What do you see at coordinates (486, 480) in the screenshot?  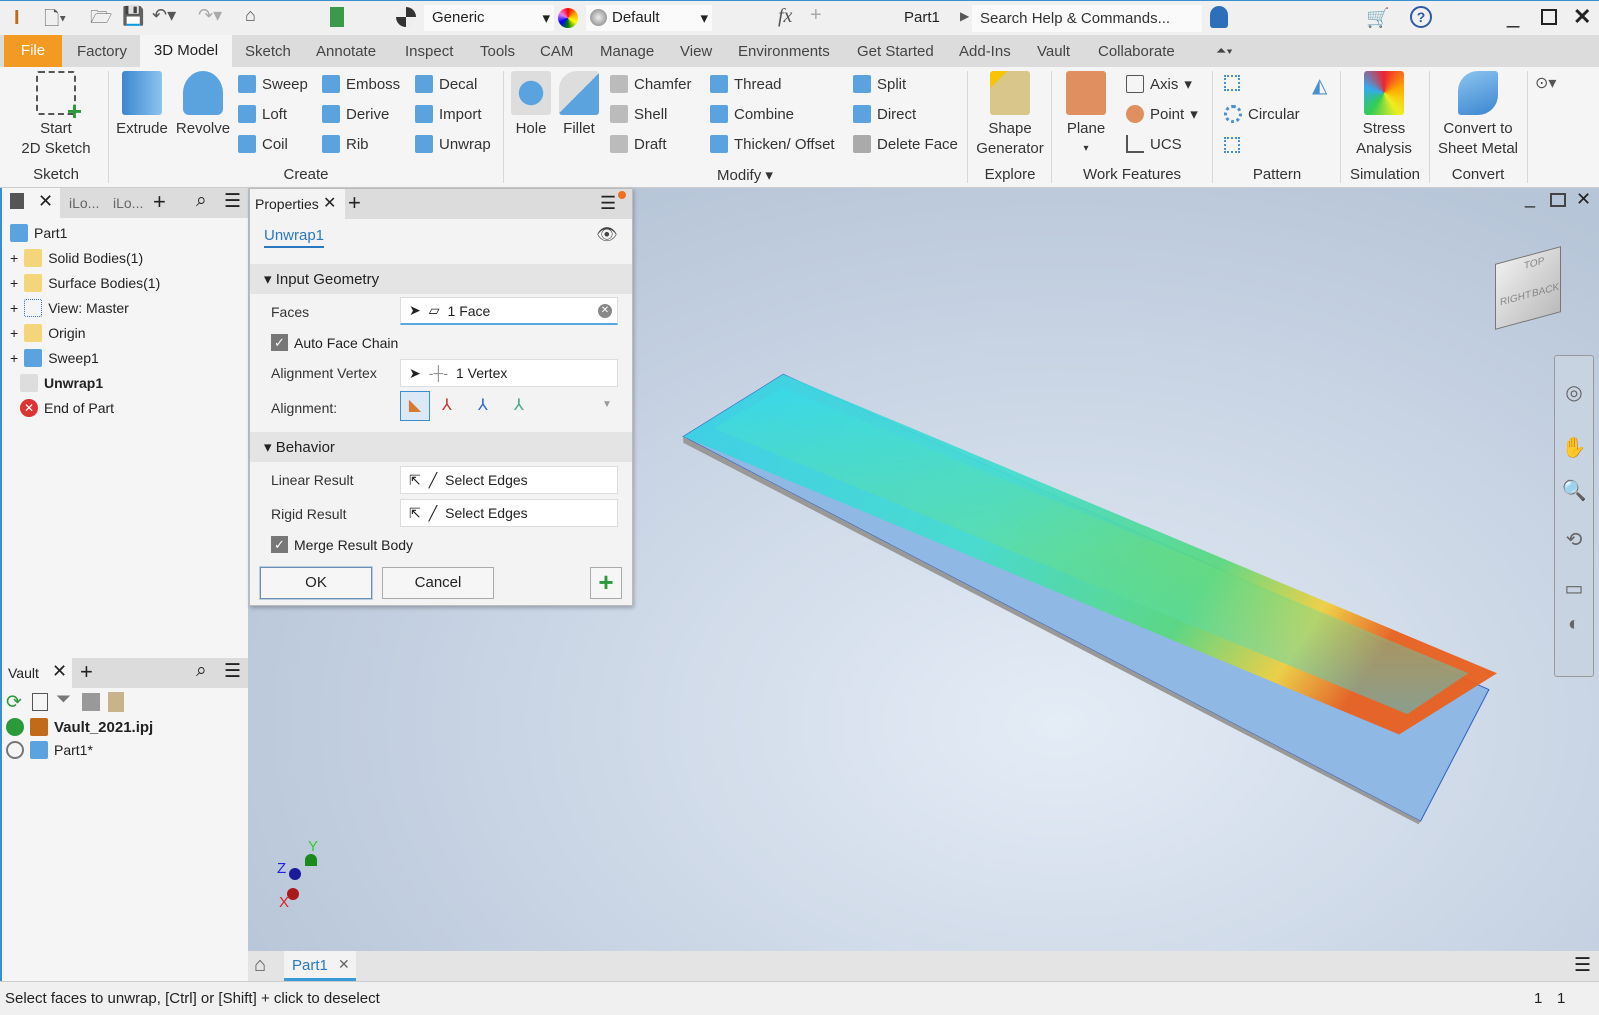 I see `linear-result-value: Select Edges` at bounding box center [486, 480].